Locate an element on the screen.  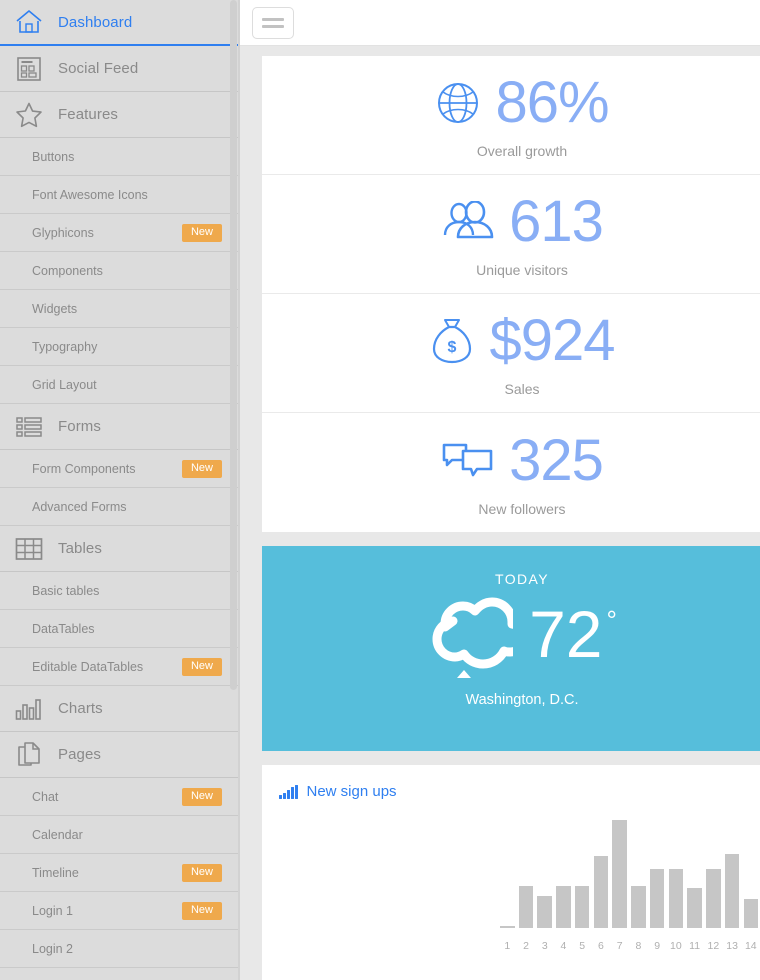
stat-top: 325 is located at coordinates (522, 460).